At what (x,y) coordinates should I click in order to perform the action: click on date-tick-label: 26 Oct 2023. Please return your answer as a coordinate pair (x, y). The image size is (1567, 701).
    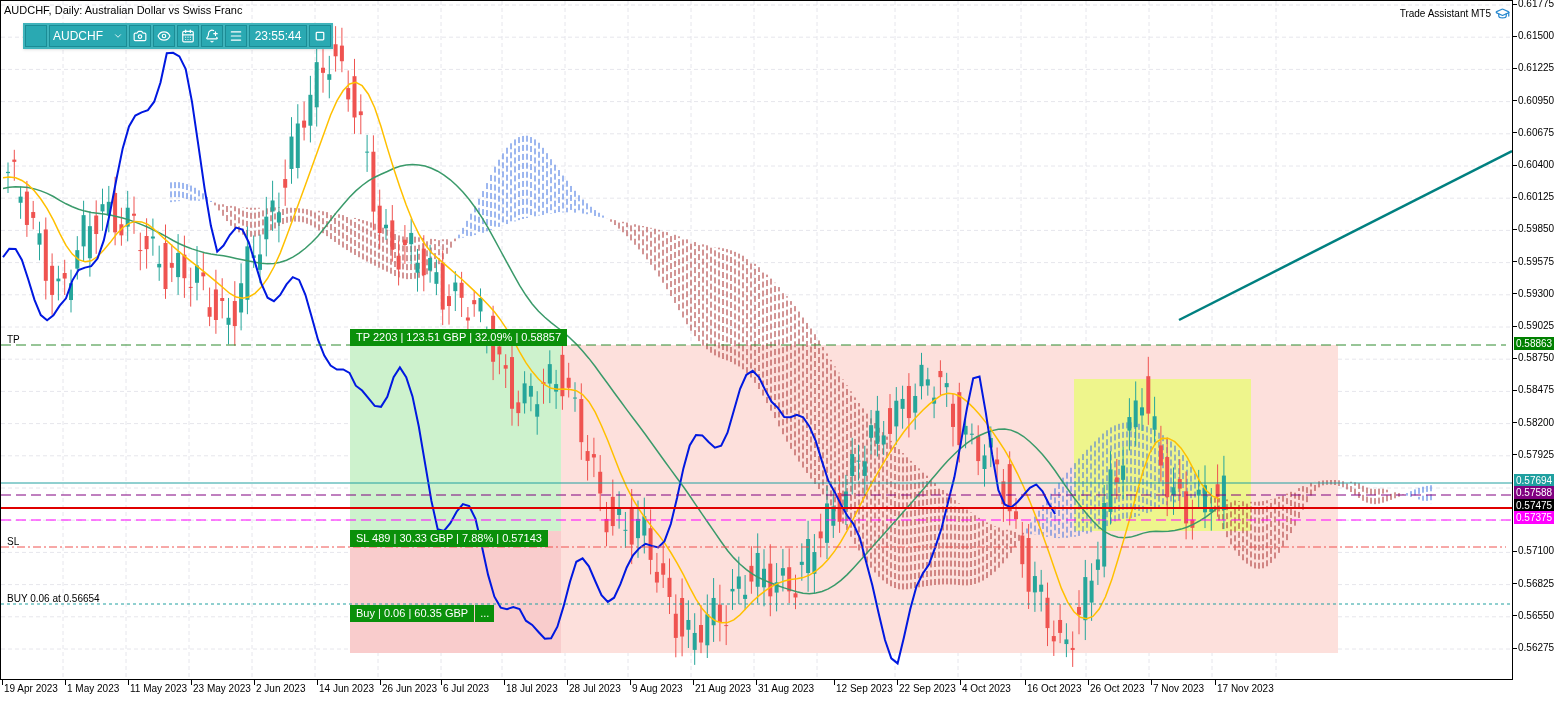
    Looking at the image, I should click on (1117, 689).